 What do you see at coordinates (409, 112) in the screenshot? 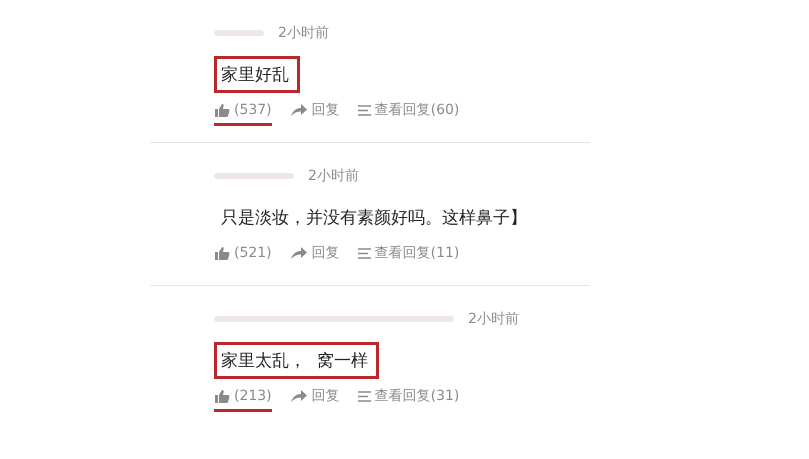
I see `view-replies-button: 查看回复(60)` at bounding box center [409, 112].